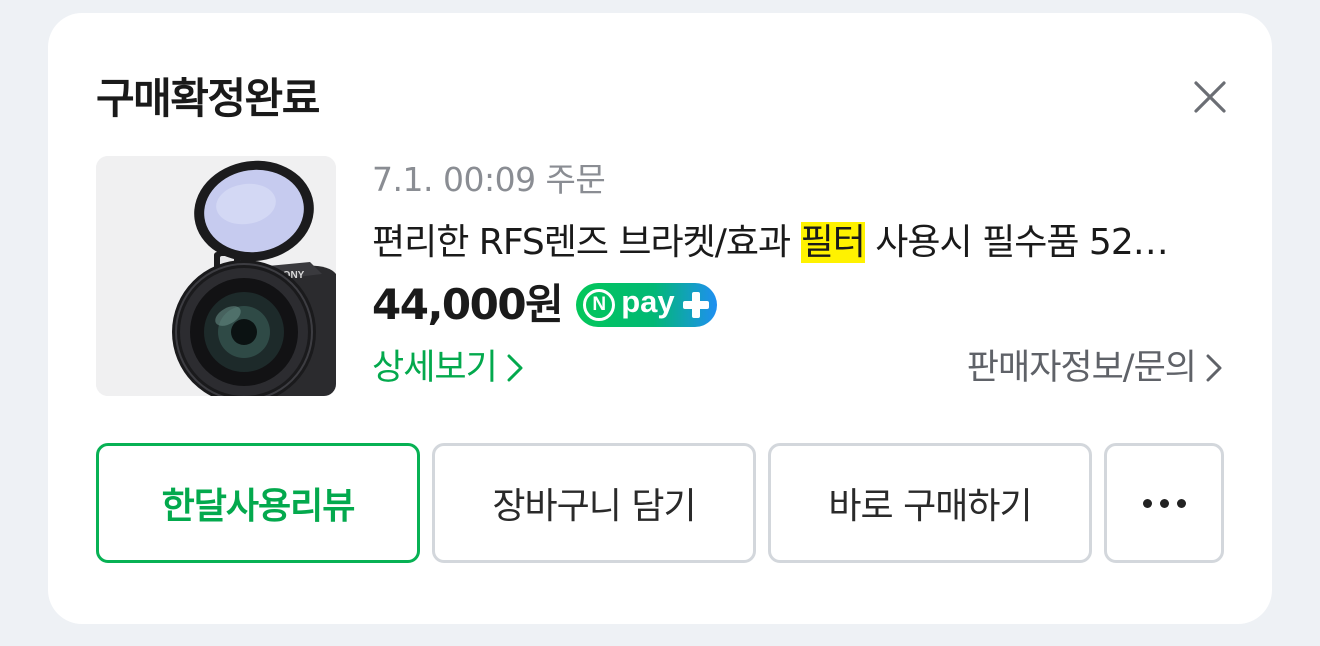 The image size is (1320, 646). I want to click on plus-icon, so click(695, 305).